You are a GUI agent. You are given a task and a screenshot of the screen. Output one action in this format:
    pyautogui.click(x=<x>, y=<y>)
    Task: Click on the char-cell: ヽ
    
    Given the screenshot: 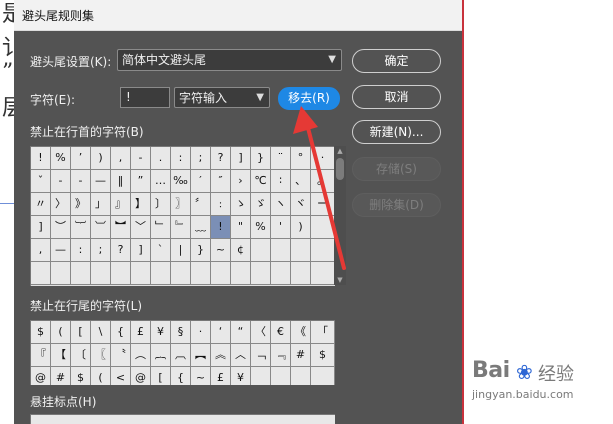 What is the action you would take?
    pyautogui.click(x=281, y=204)
    